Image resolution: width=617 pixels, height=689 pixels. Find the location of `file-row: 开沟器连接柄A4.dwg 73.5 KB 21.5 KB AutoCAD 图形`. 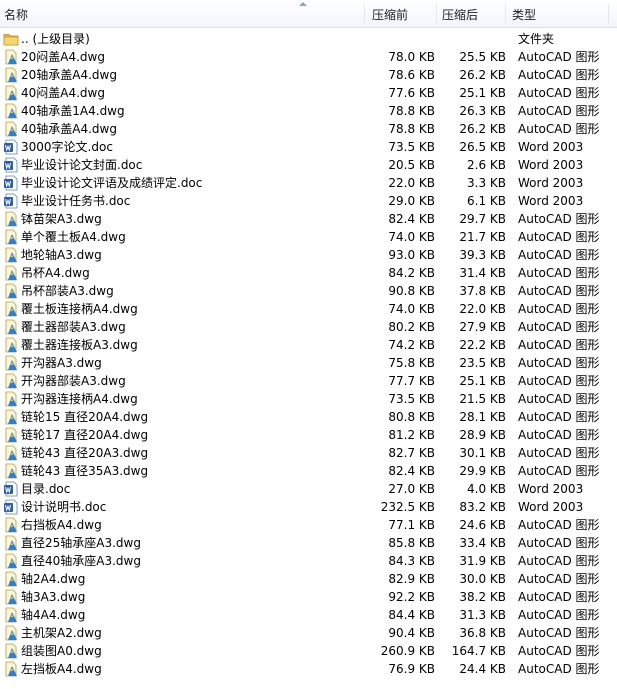

file-row: 开沟器连接柄A4.dwg 73.5 KB 21.5 KB AutoCAD 图形 is located at coordinates (308, 399).